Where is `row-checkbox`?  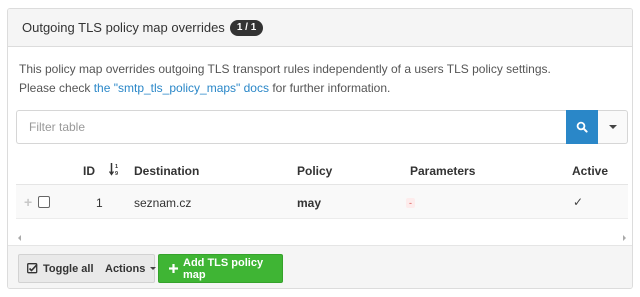 row-checkbox is located at coordinates (44, 202).